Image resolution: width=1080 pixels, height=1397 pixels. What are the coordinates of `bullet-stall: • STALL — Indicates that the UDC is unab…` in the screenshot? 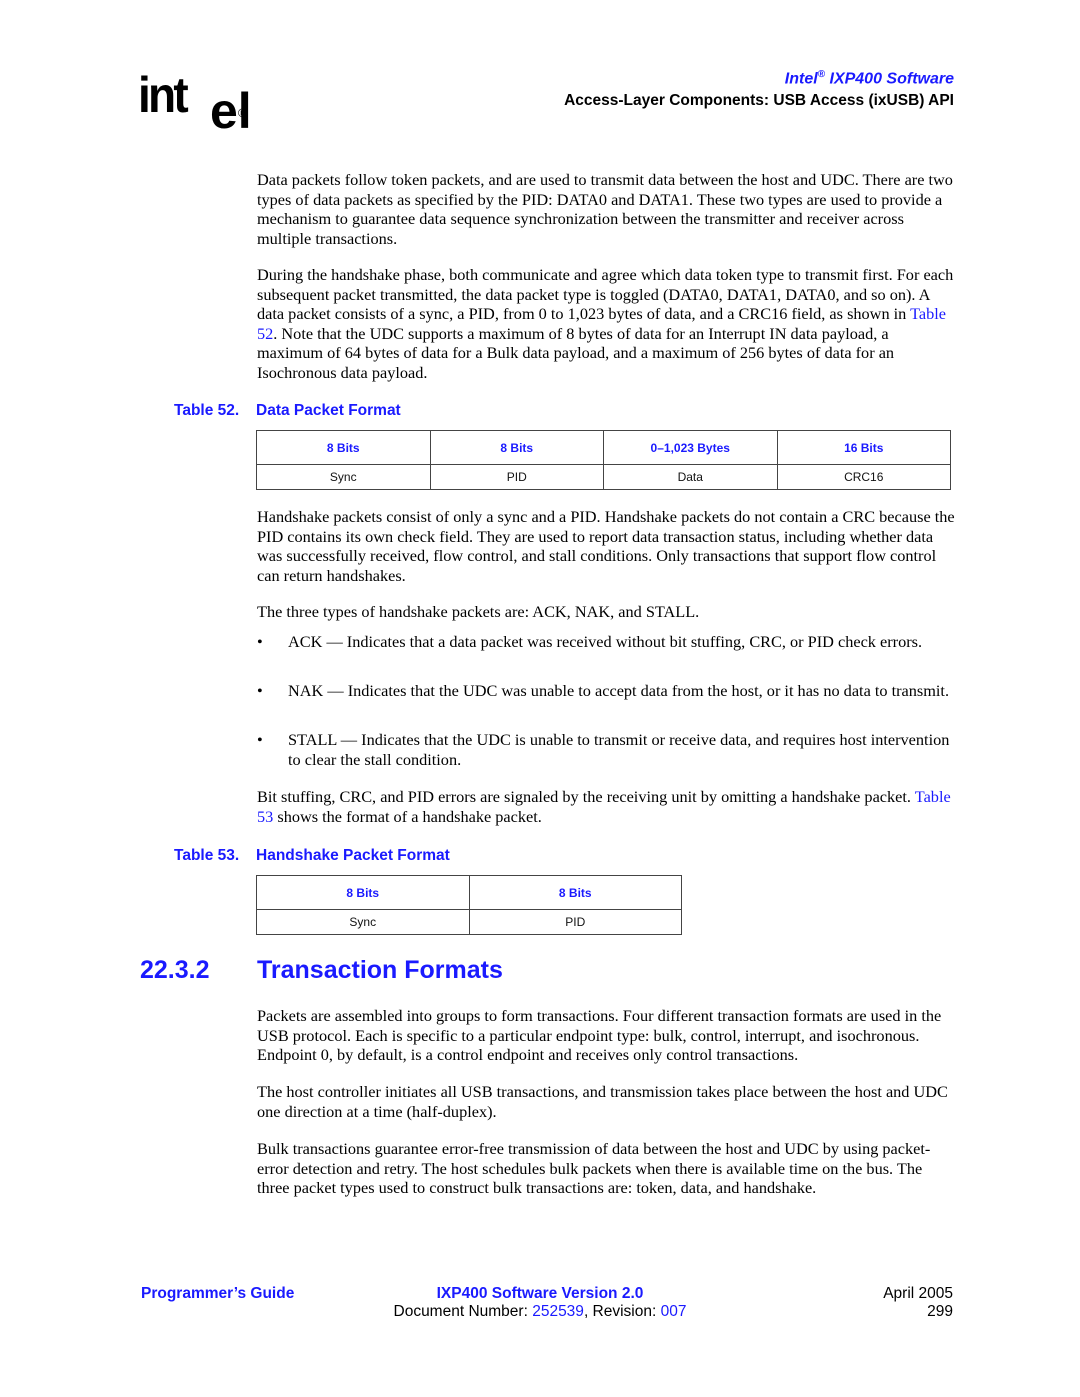 It's located at (607, 750).